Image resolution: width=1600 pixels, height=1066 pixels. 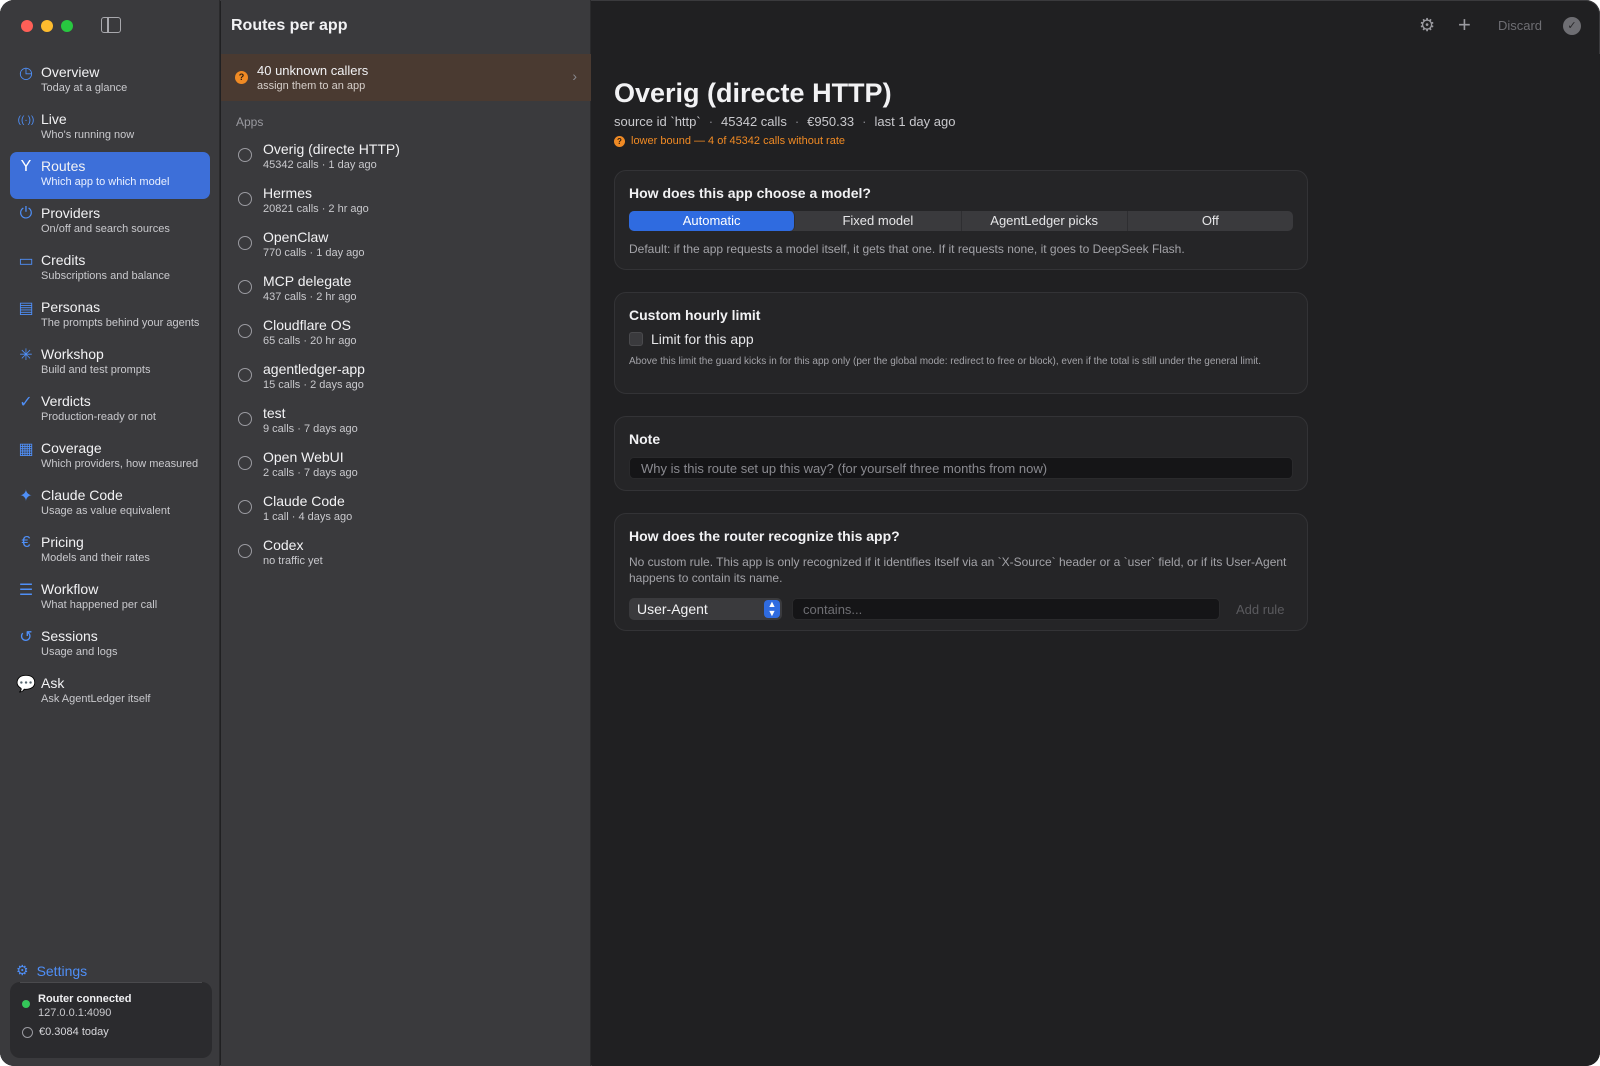 What do you see at coordinates (105, 229) in the screenshot?
I see `sidebar-item-subtitle: On/off and search sources` at bounding box center [105, 229].